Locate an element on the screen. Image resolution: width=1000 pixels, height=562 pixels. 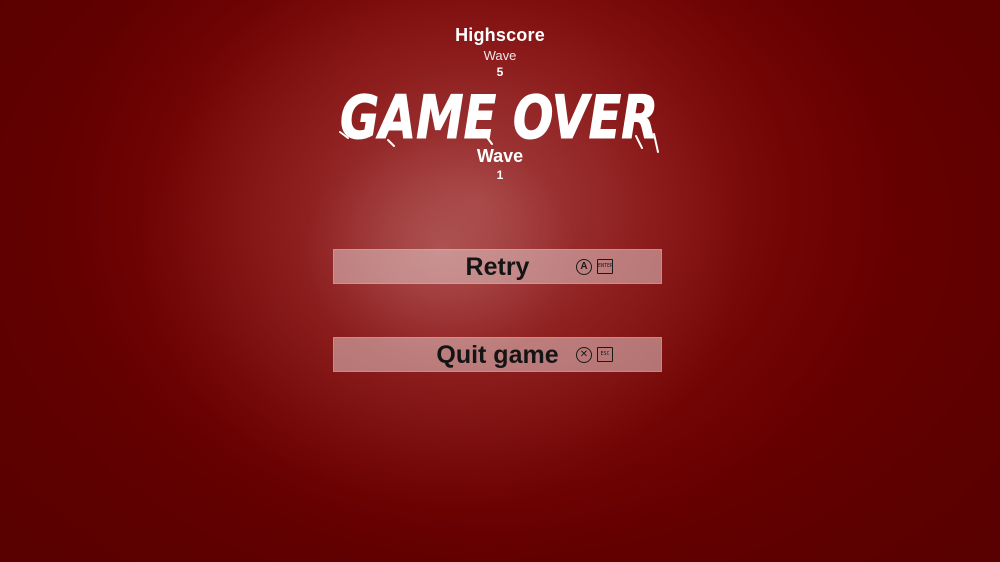
gamepad-x-icon: ✕ is located at coordinates (584, 355).